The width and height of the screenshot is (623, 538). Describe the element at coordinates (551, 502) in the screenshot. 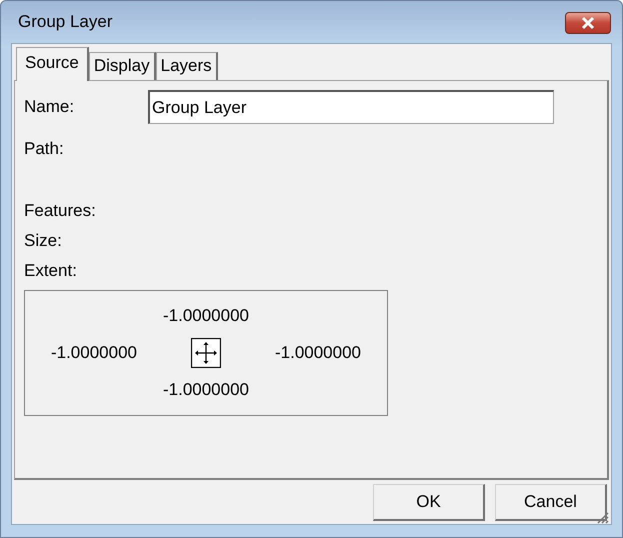

I see `dialog-button: Cancel` at that location.